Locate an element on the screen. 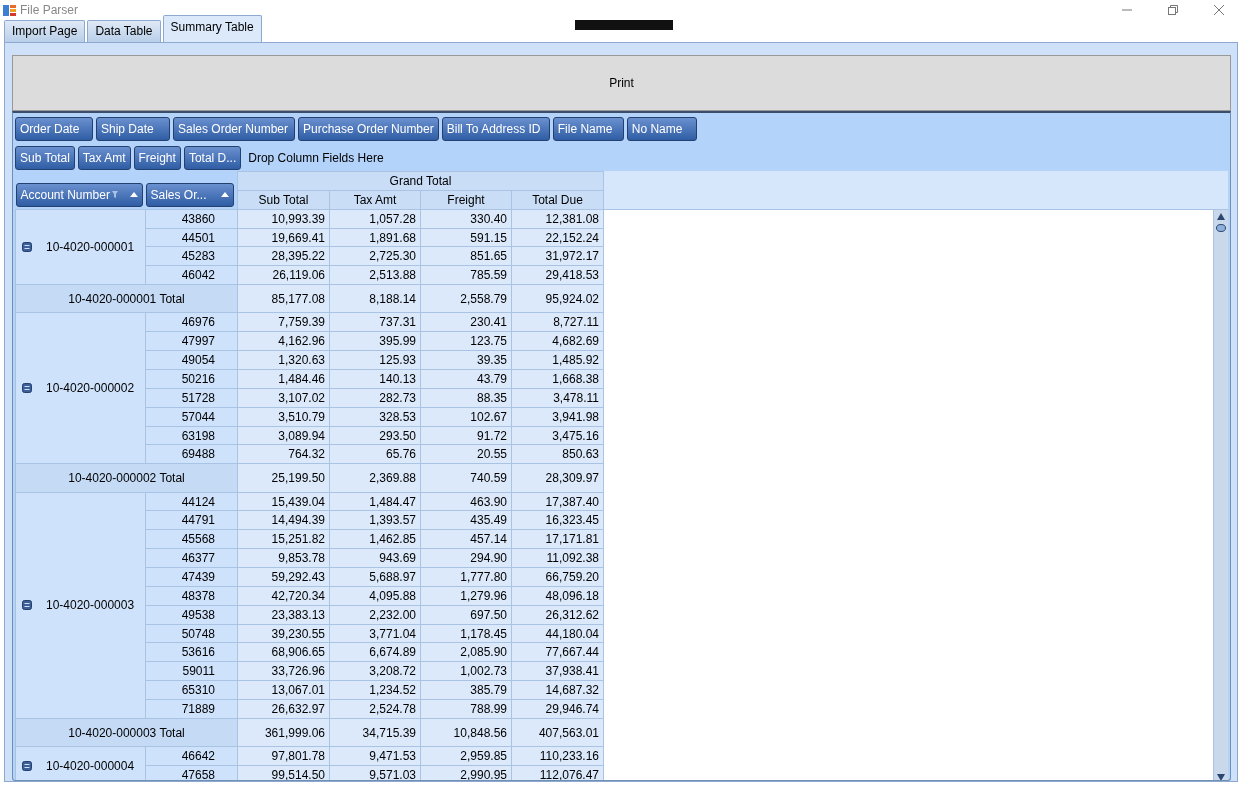  app-icon is located at coordinates (9, 10).